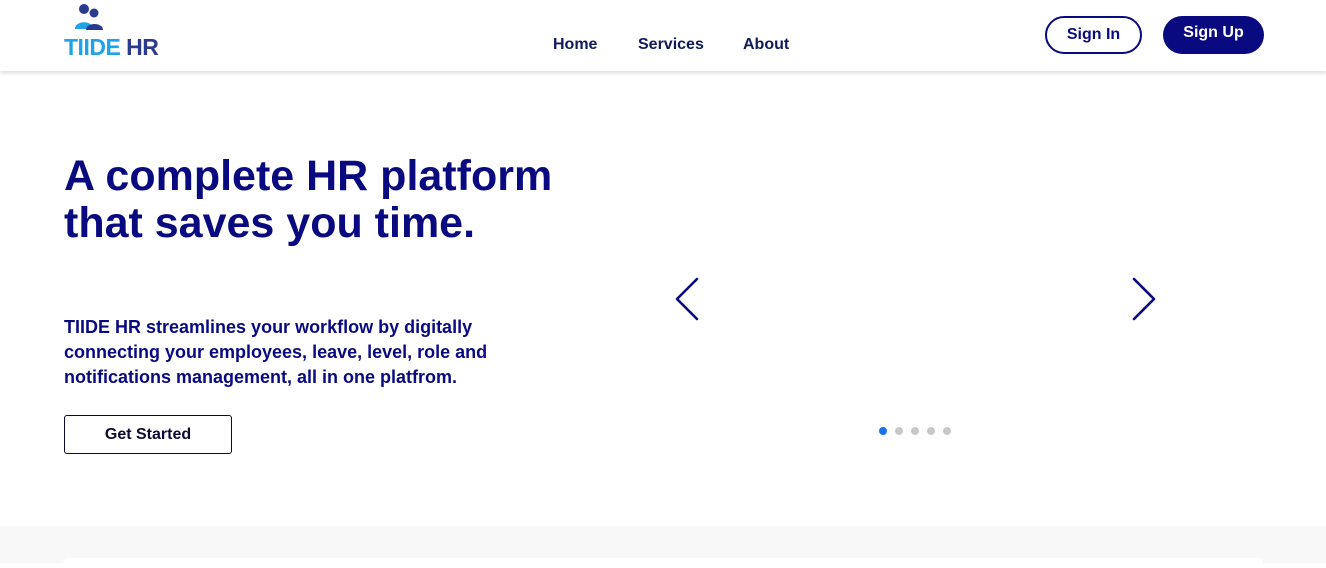 This screenshot has width=1326, height=568. What do you see at coordinates (663, 563) in the screenshot?
I see `next-section-card` at bounding box center [663, 563].